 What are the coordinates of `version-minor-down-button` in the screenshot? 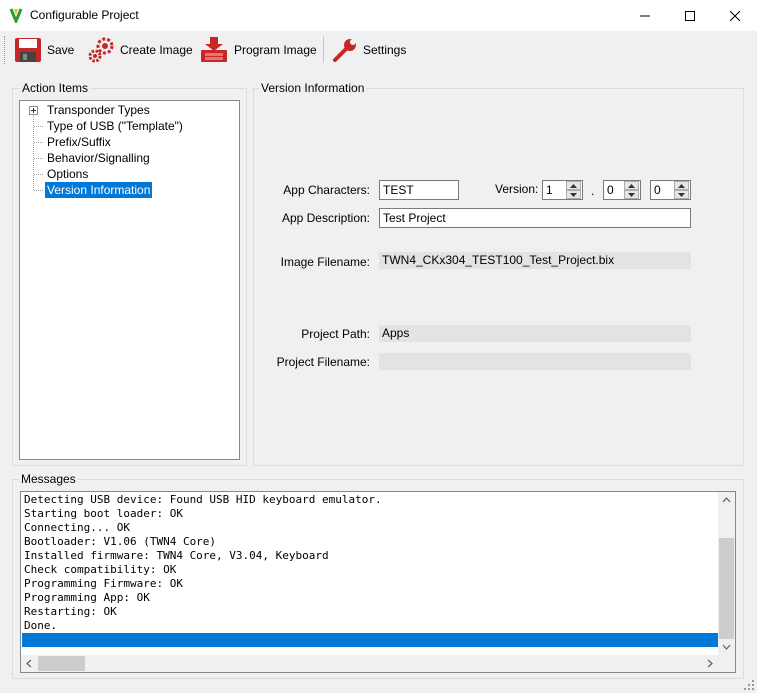 It's located at (631, 194).